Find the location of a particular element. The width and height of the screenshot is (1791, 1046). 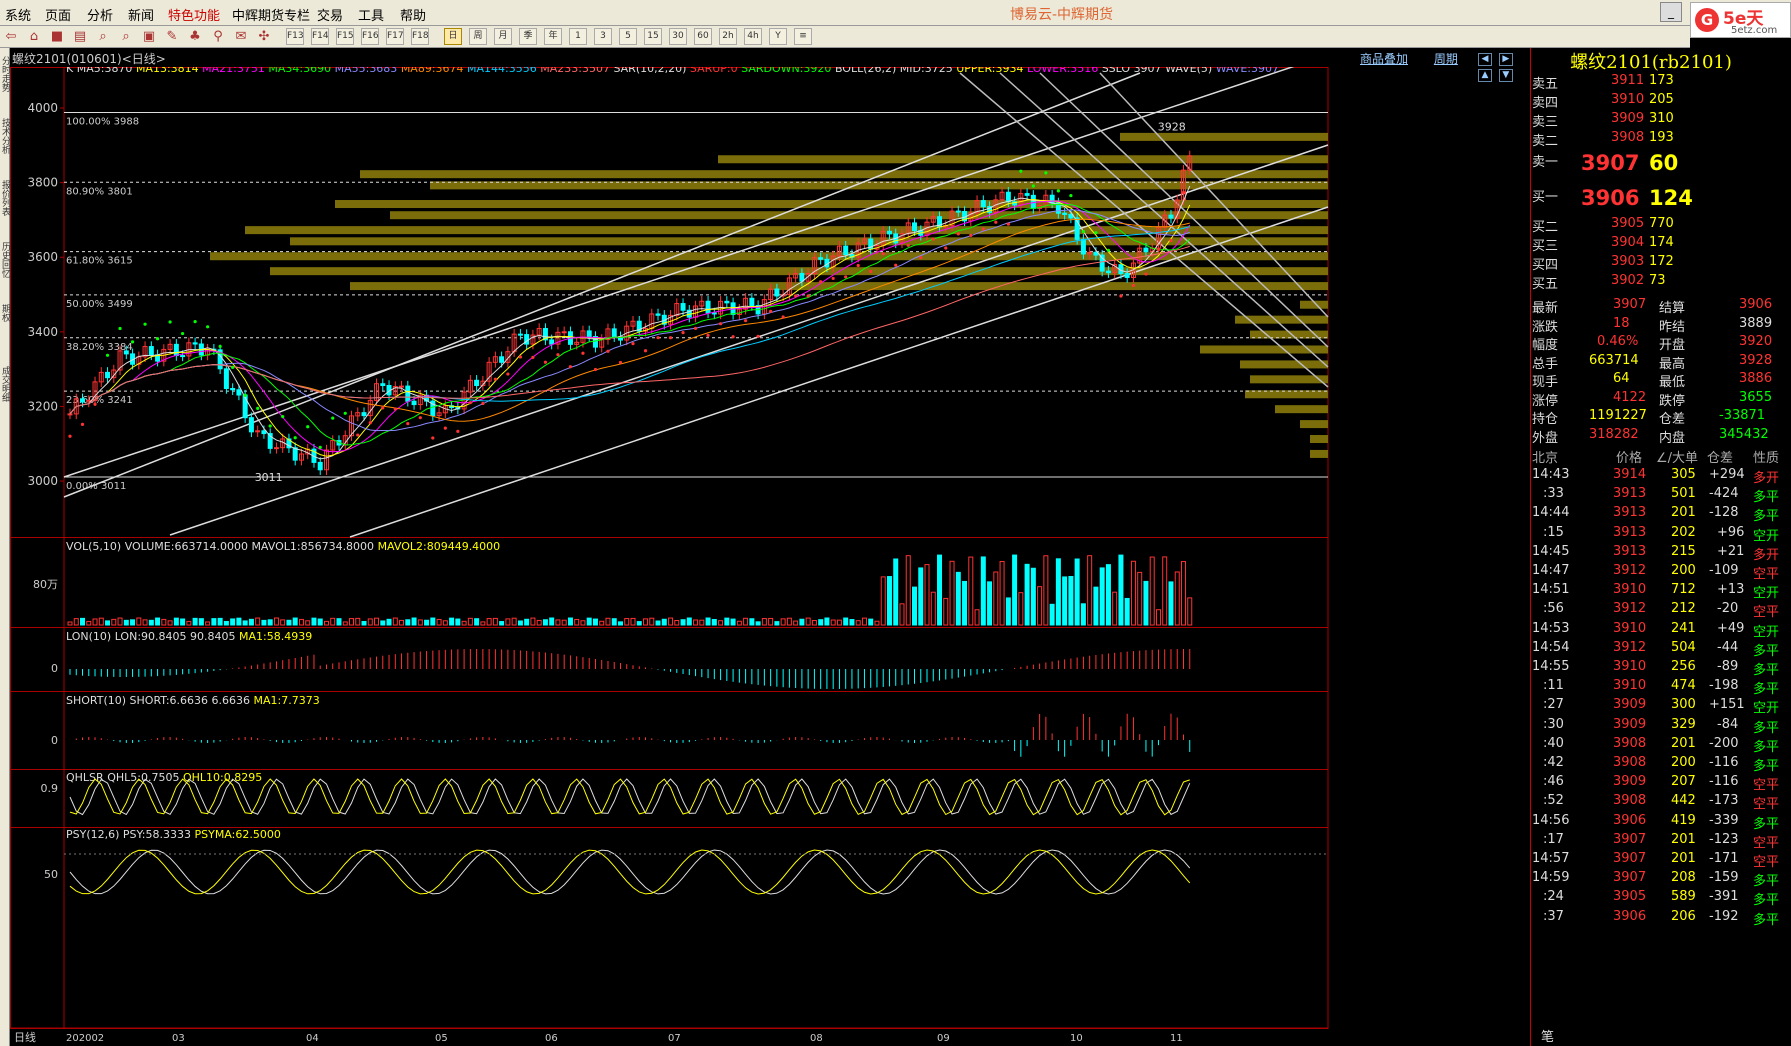

quote-cell: 3906 is located at coordinates (1756, 304).